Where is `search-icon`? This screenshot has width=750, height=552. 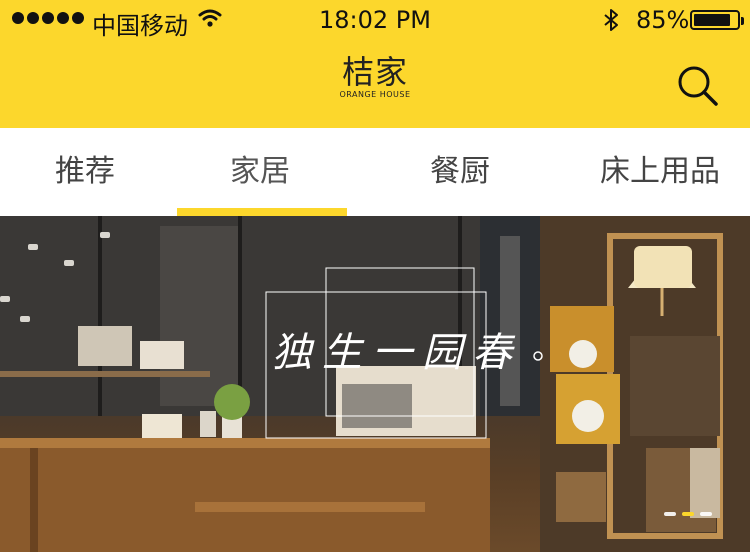 search-icon is located at coordinates (698, 86).